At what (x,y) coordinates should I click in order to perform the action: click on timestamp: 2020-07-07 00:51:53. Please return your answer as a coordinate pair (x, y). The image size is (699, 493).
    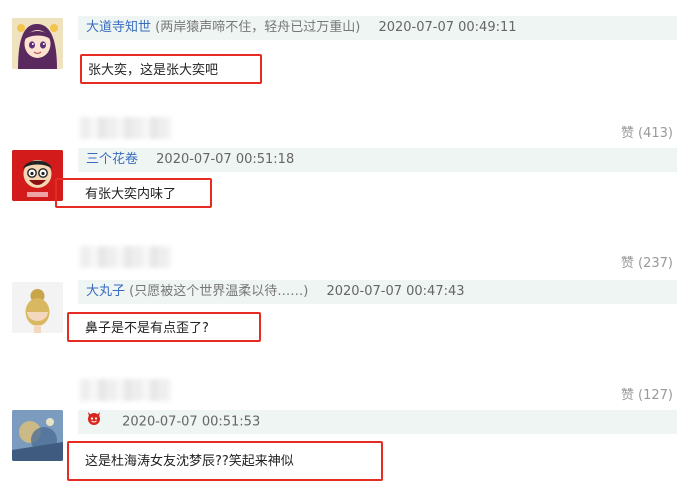
    Looking at the image, I should click on (191, 422).